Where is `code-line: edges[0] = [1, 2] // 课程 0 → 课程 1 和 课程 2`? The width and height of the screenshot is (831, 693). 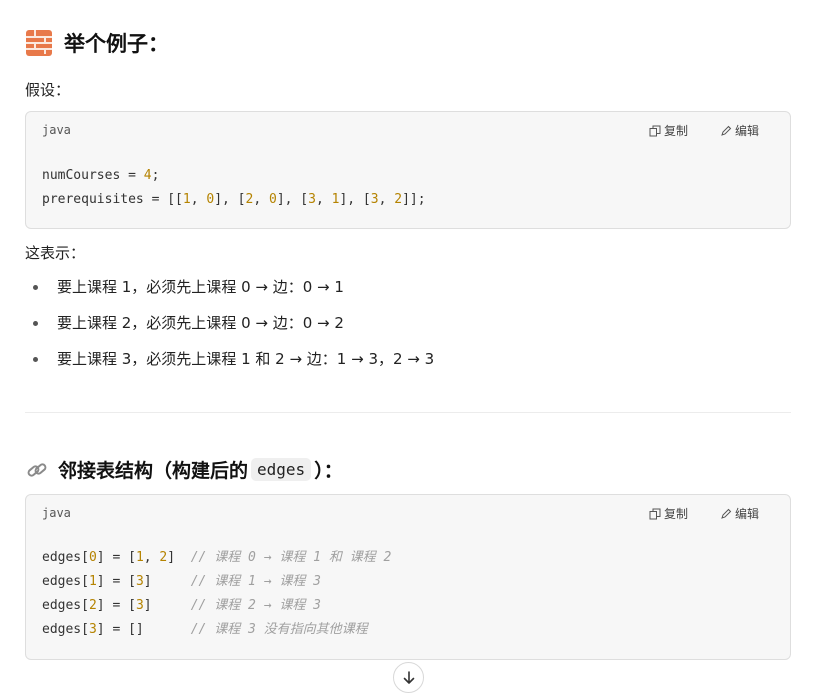 code-line: edges[0] = [1, 2] // 课程 0 → 课程 1 和 课程 2 is located at coordinates (217, 557).